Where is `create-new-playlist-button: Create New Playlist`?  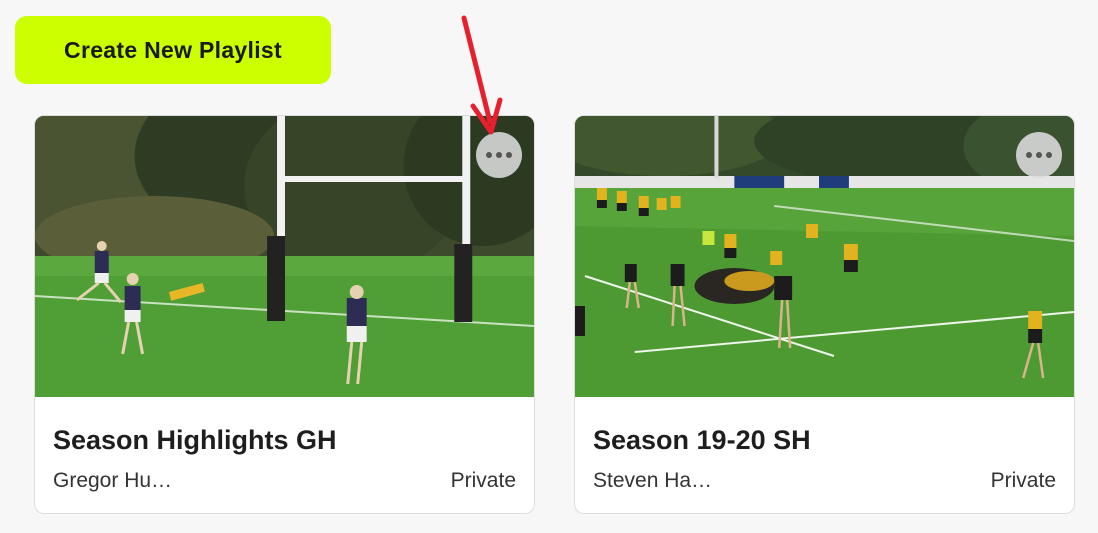
create-new-playlist-button: Create New Playlist is located at coordinates (173, 50).